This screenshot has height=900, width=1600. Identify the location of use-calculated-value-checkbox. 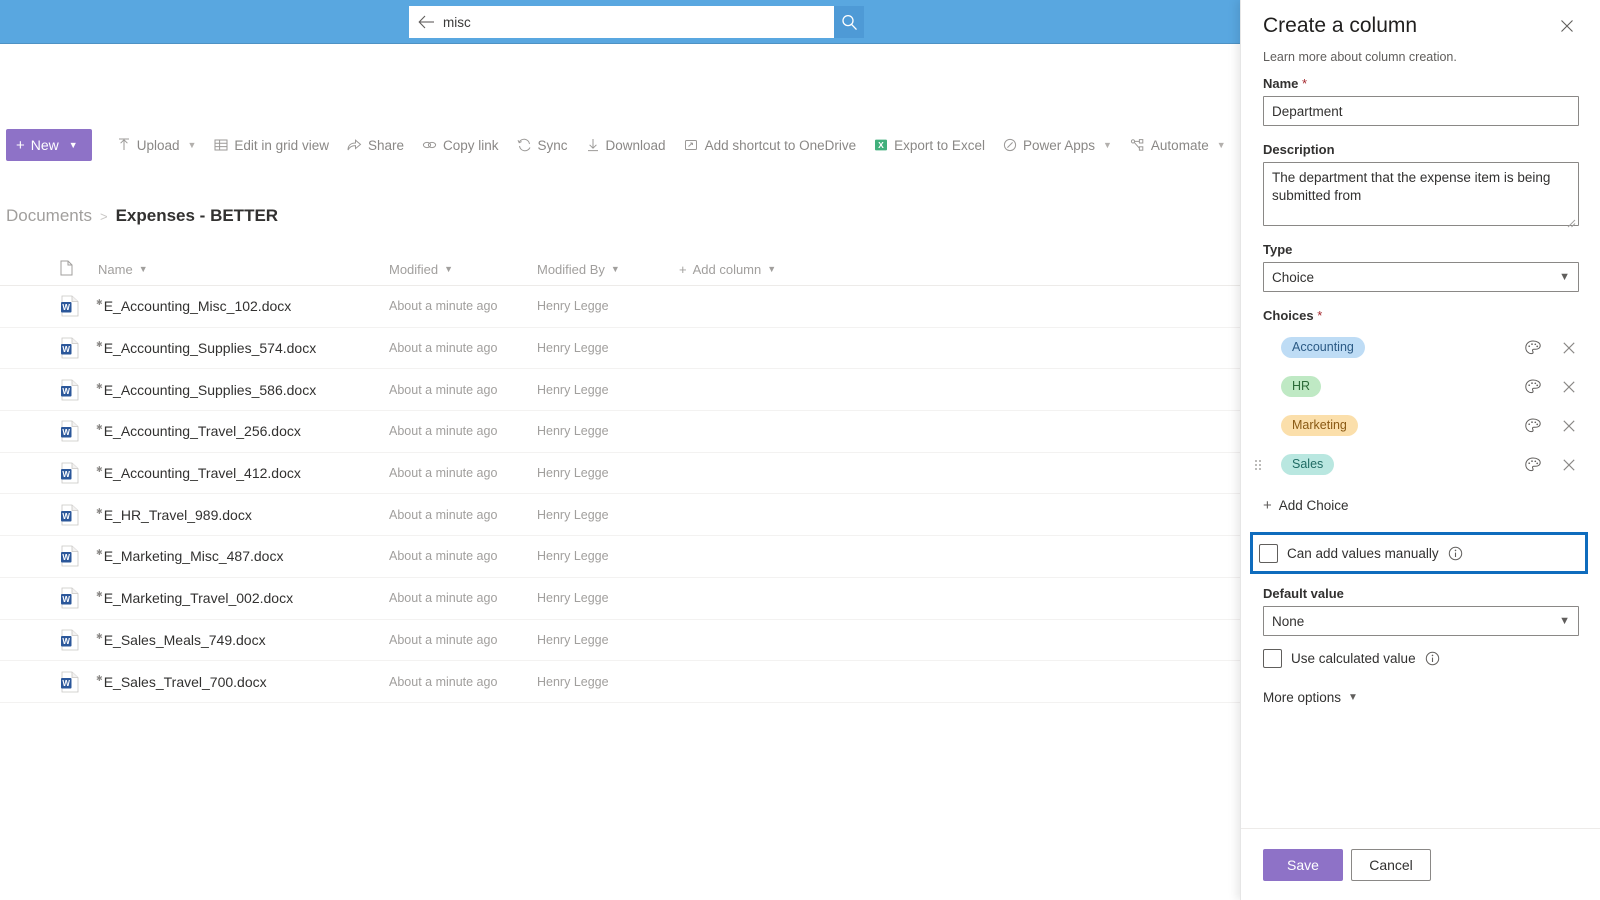
(1272, 658).